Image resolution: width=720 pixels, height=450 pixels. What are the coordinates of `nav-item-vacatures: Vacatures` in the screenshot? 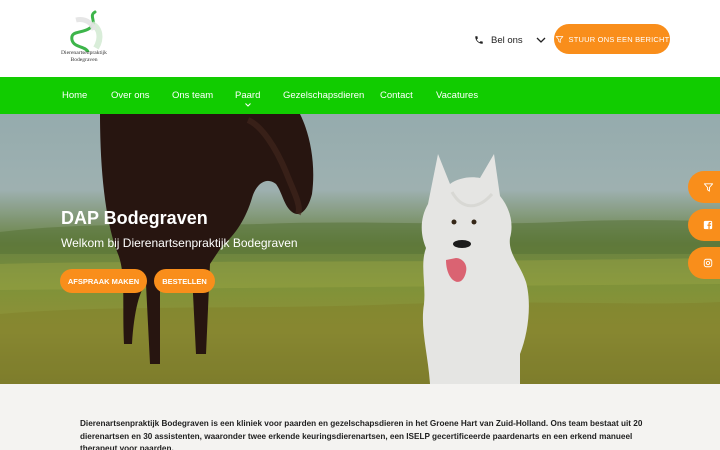 It's located at (457, 95).